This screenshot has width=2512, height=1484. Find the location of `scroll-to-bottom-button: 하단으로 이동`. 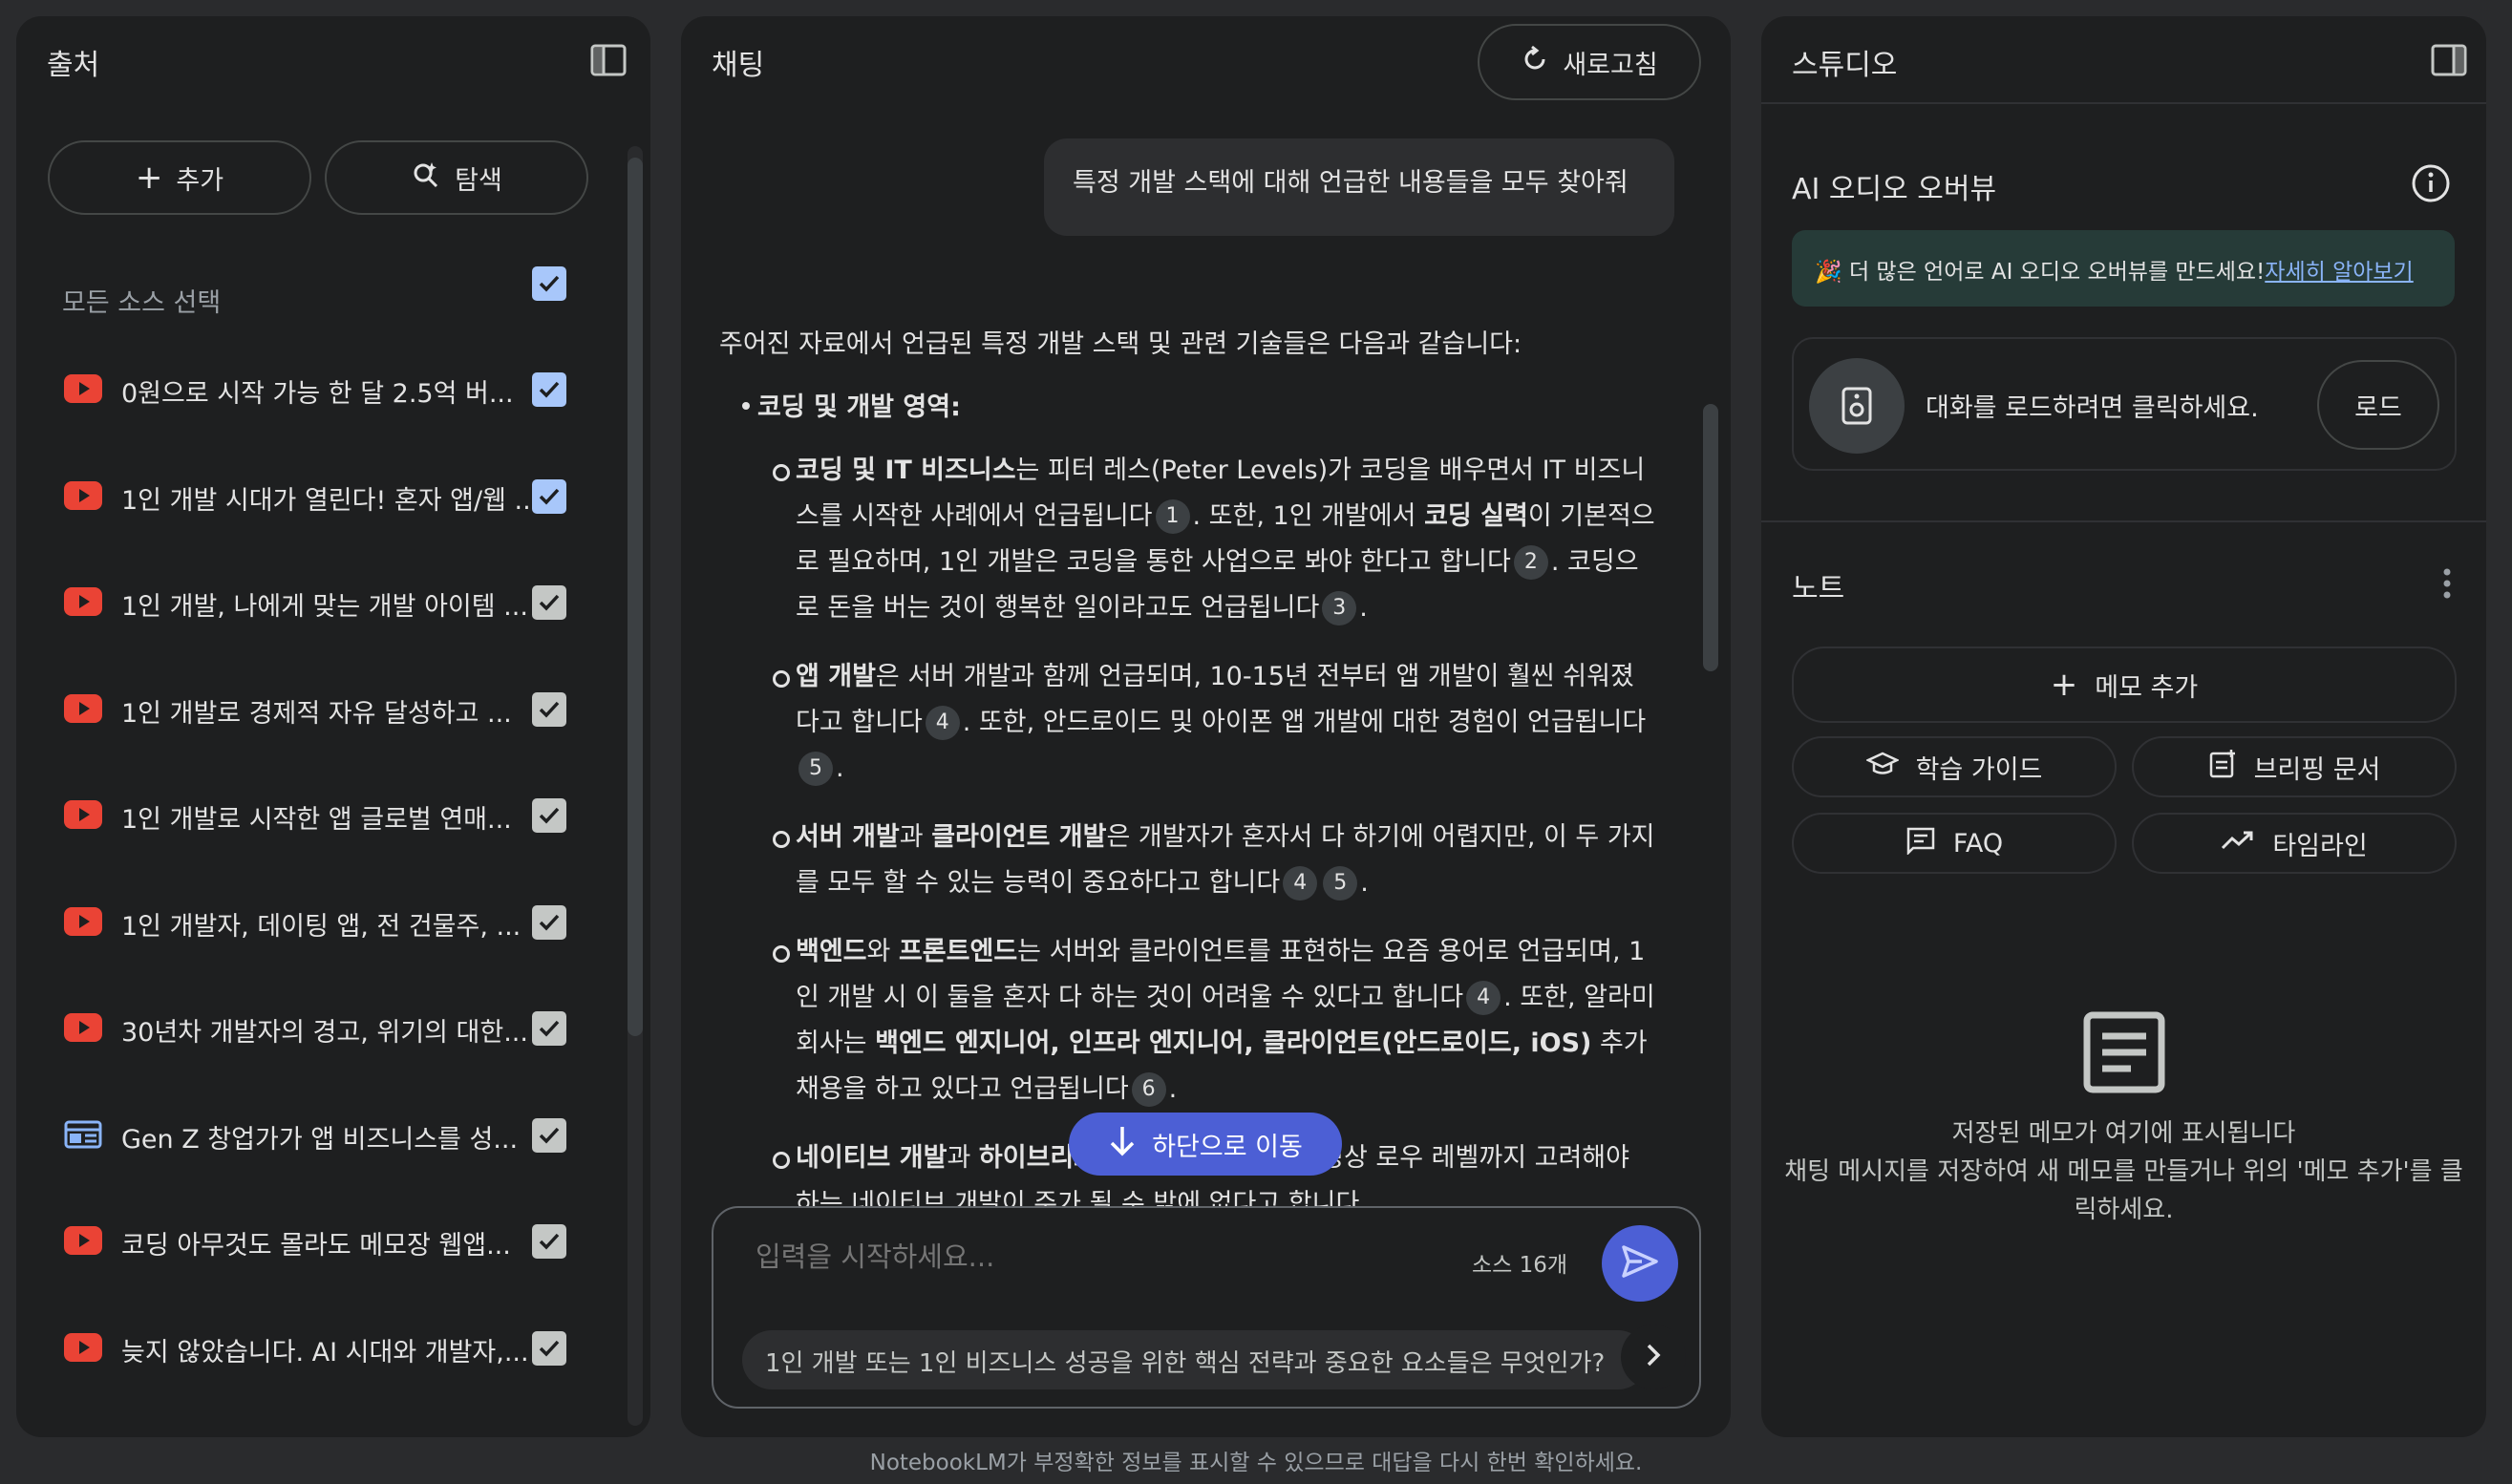

scroll-to-bottom-button: 하단으로 이동 is located at coordinates (1205, 1145).